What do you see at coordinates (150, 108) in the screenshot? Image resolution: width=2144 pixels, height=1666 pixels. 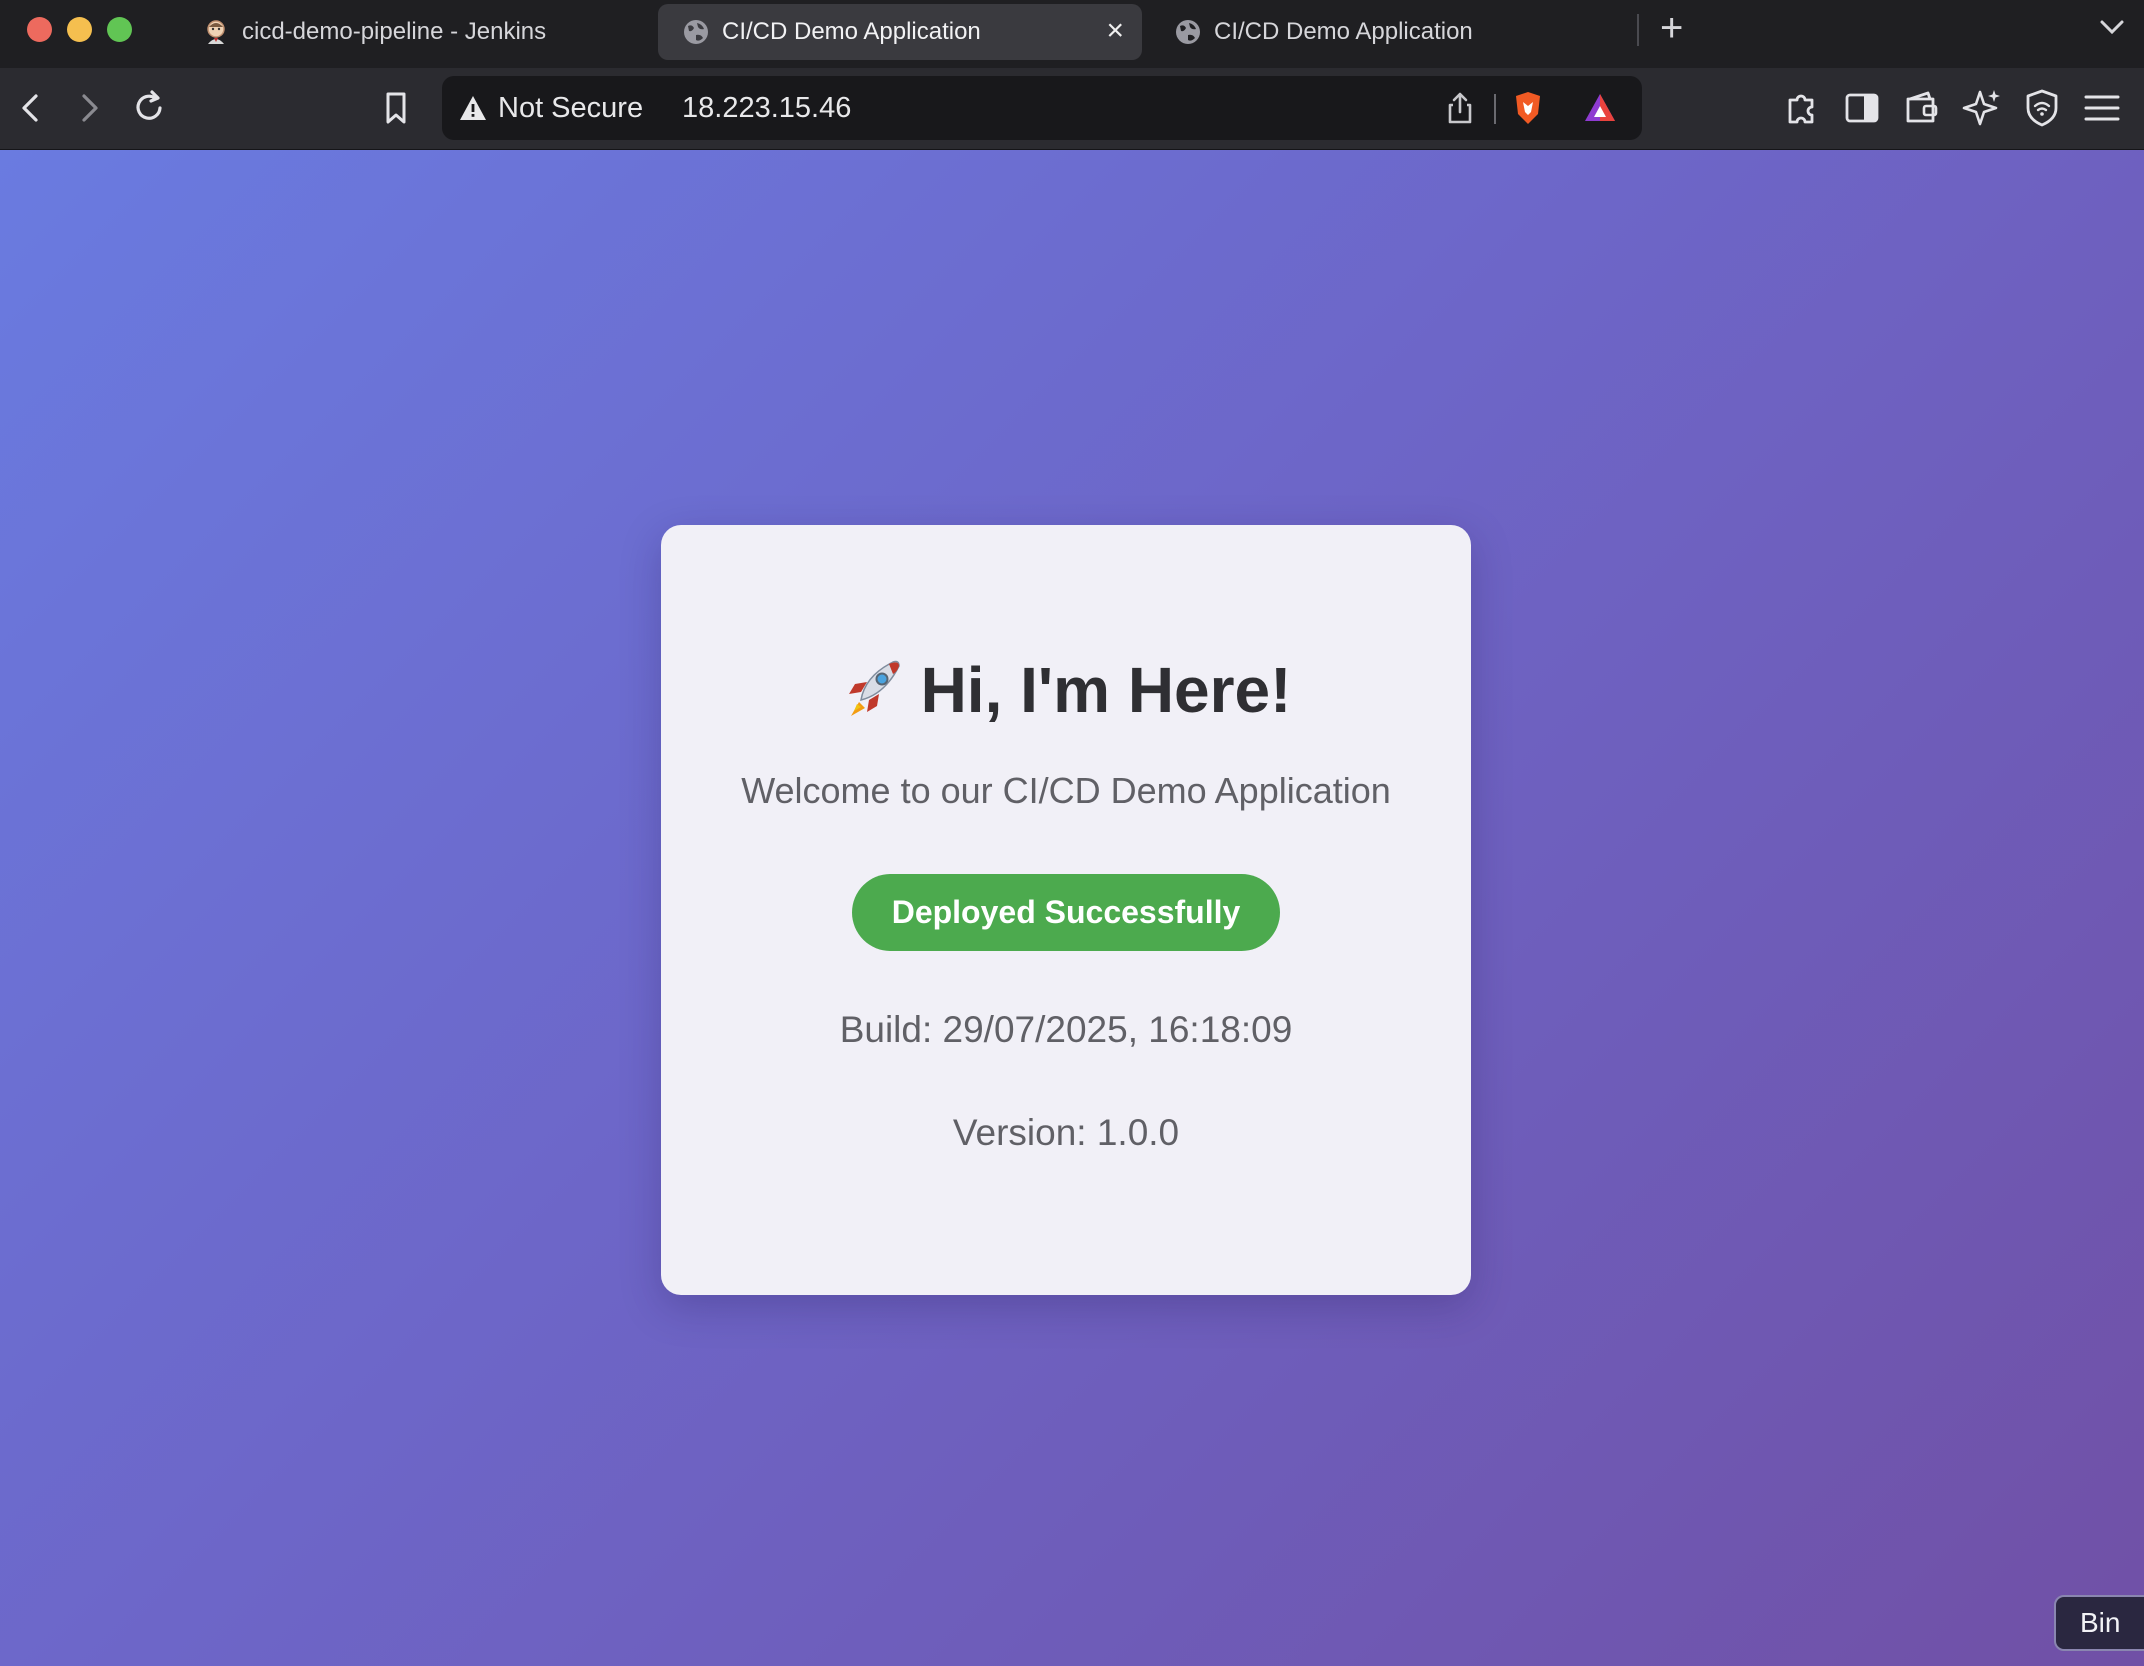 I see `reload-icon` at bounding box center [150, 108].